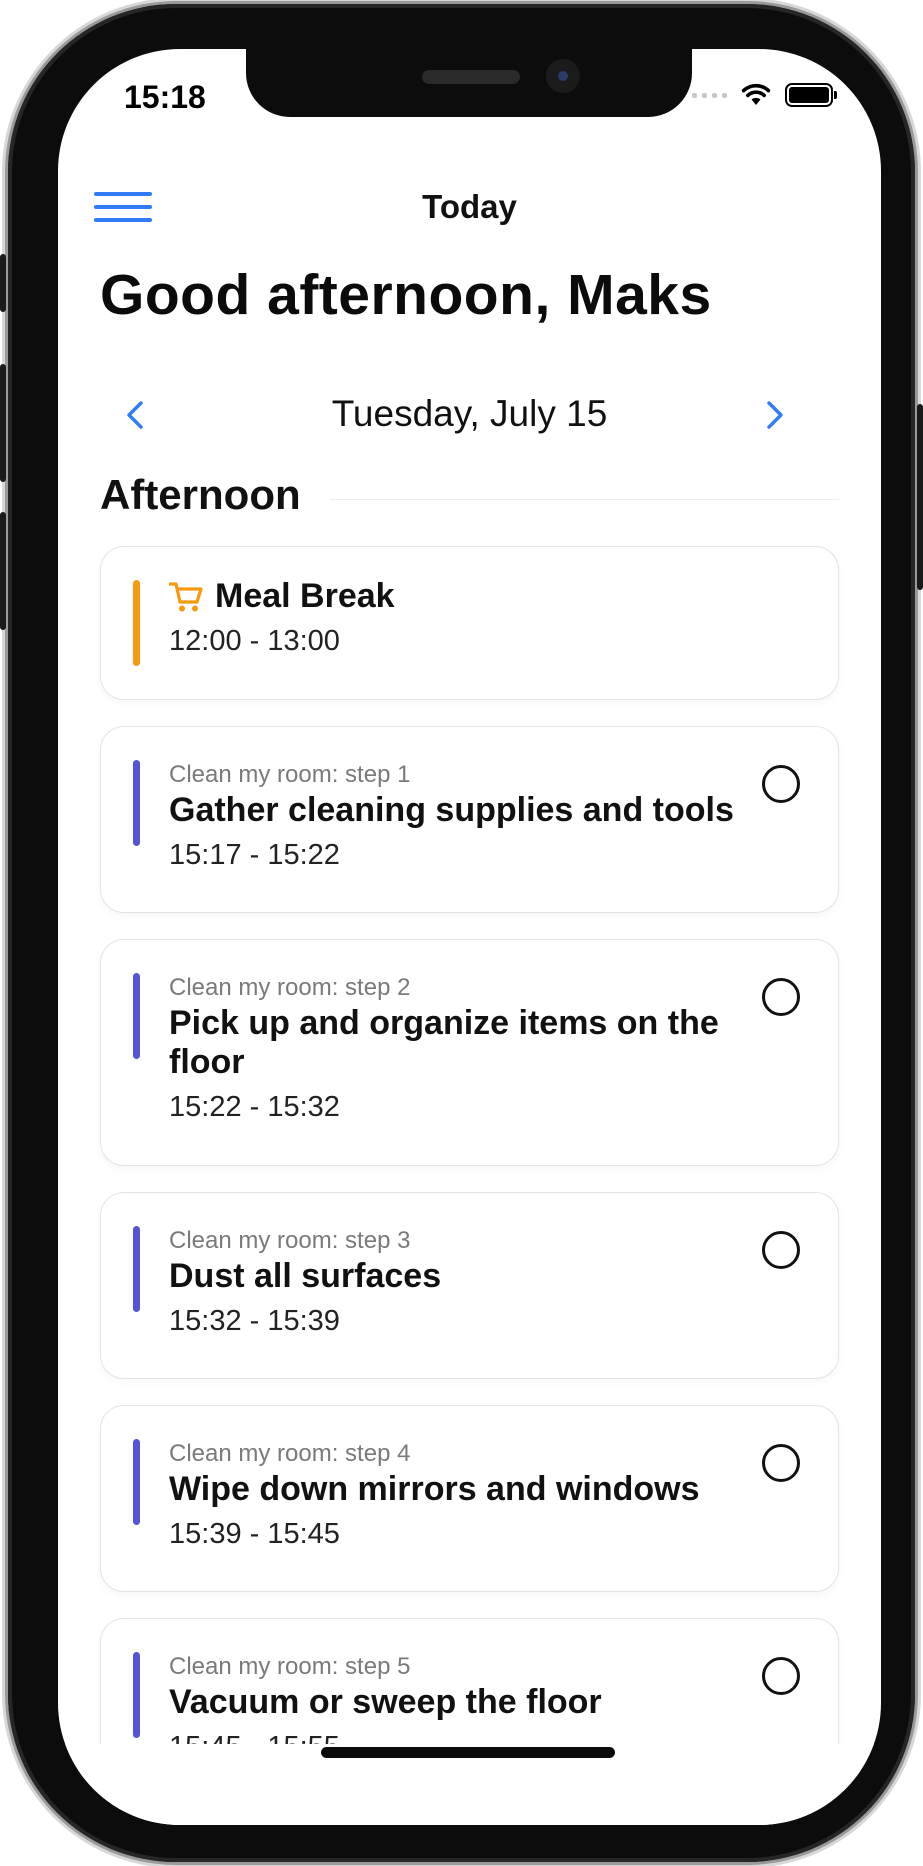 The height and width of the screenshot is (1866, 923). What do you see at coordinates (290, 1453) in the screenshot?
I see `event-subtitle: Clean my room: step 4` at bounding box center [290, 1453].